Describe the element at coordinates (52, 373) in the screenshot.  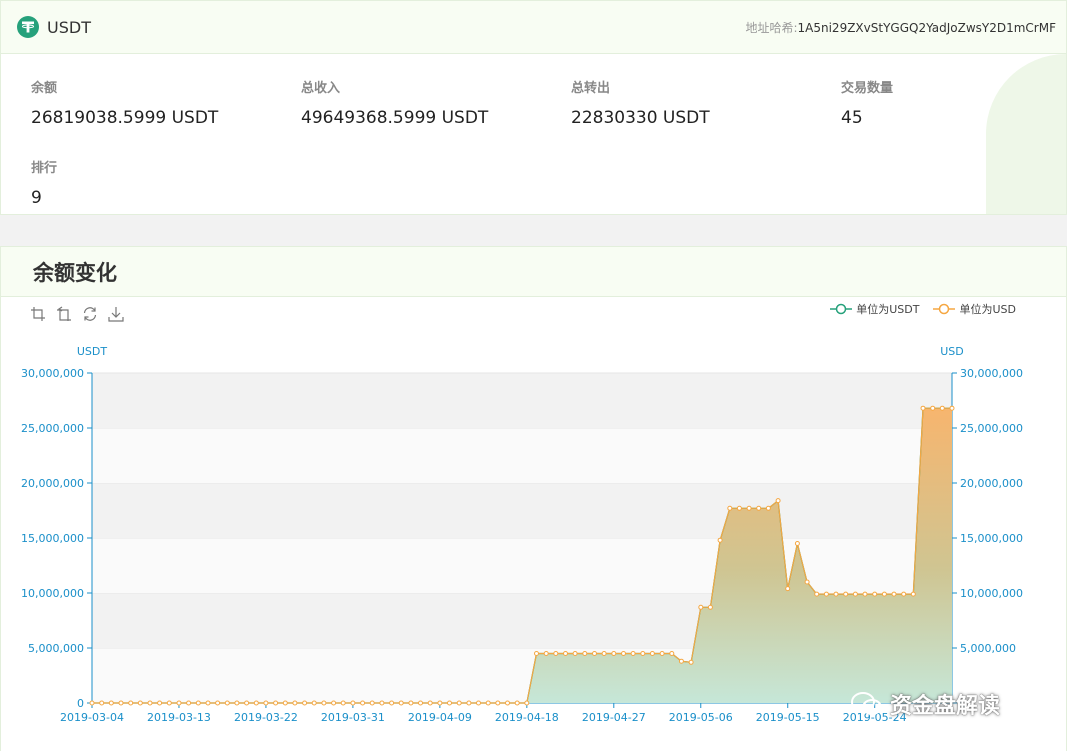
I see `y-tick-label-left: 30,000,000` at that location.